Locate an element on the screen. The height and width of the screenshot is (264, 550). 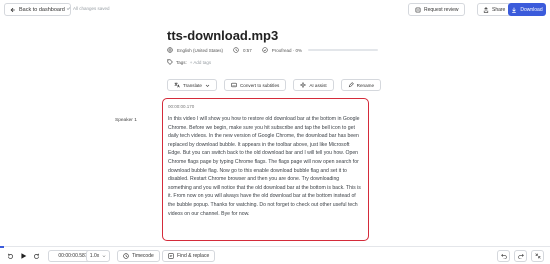
redo-button is located at coordinates (520, 256).